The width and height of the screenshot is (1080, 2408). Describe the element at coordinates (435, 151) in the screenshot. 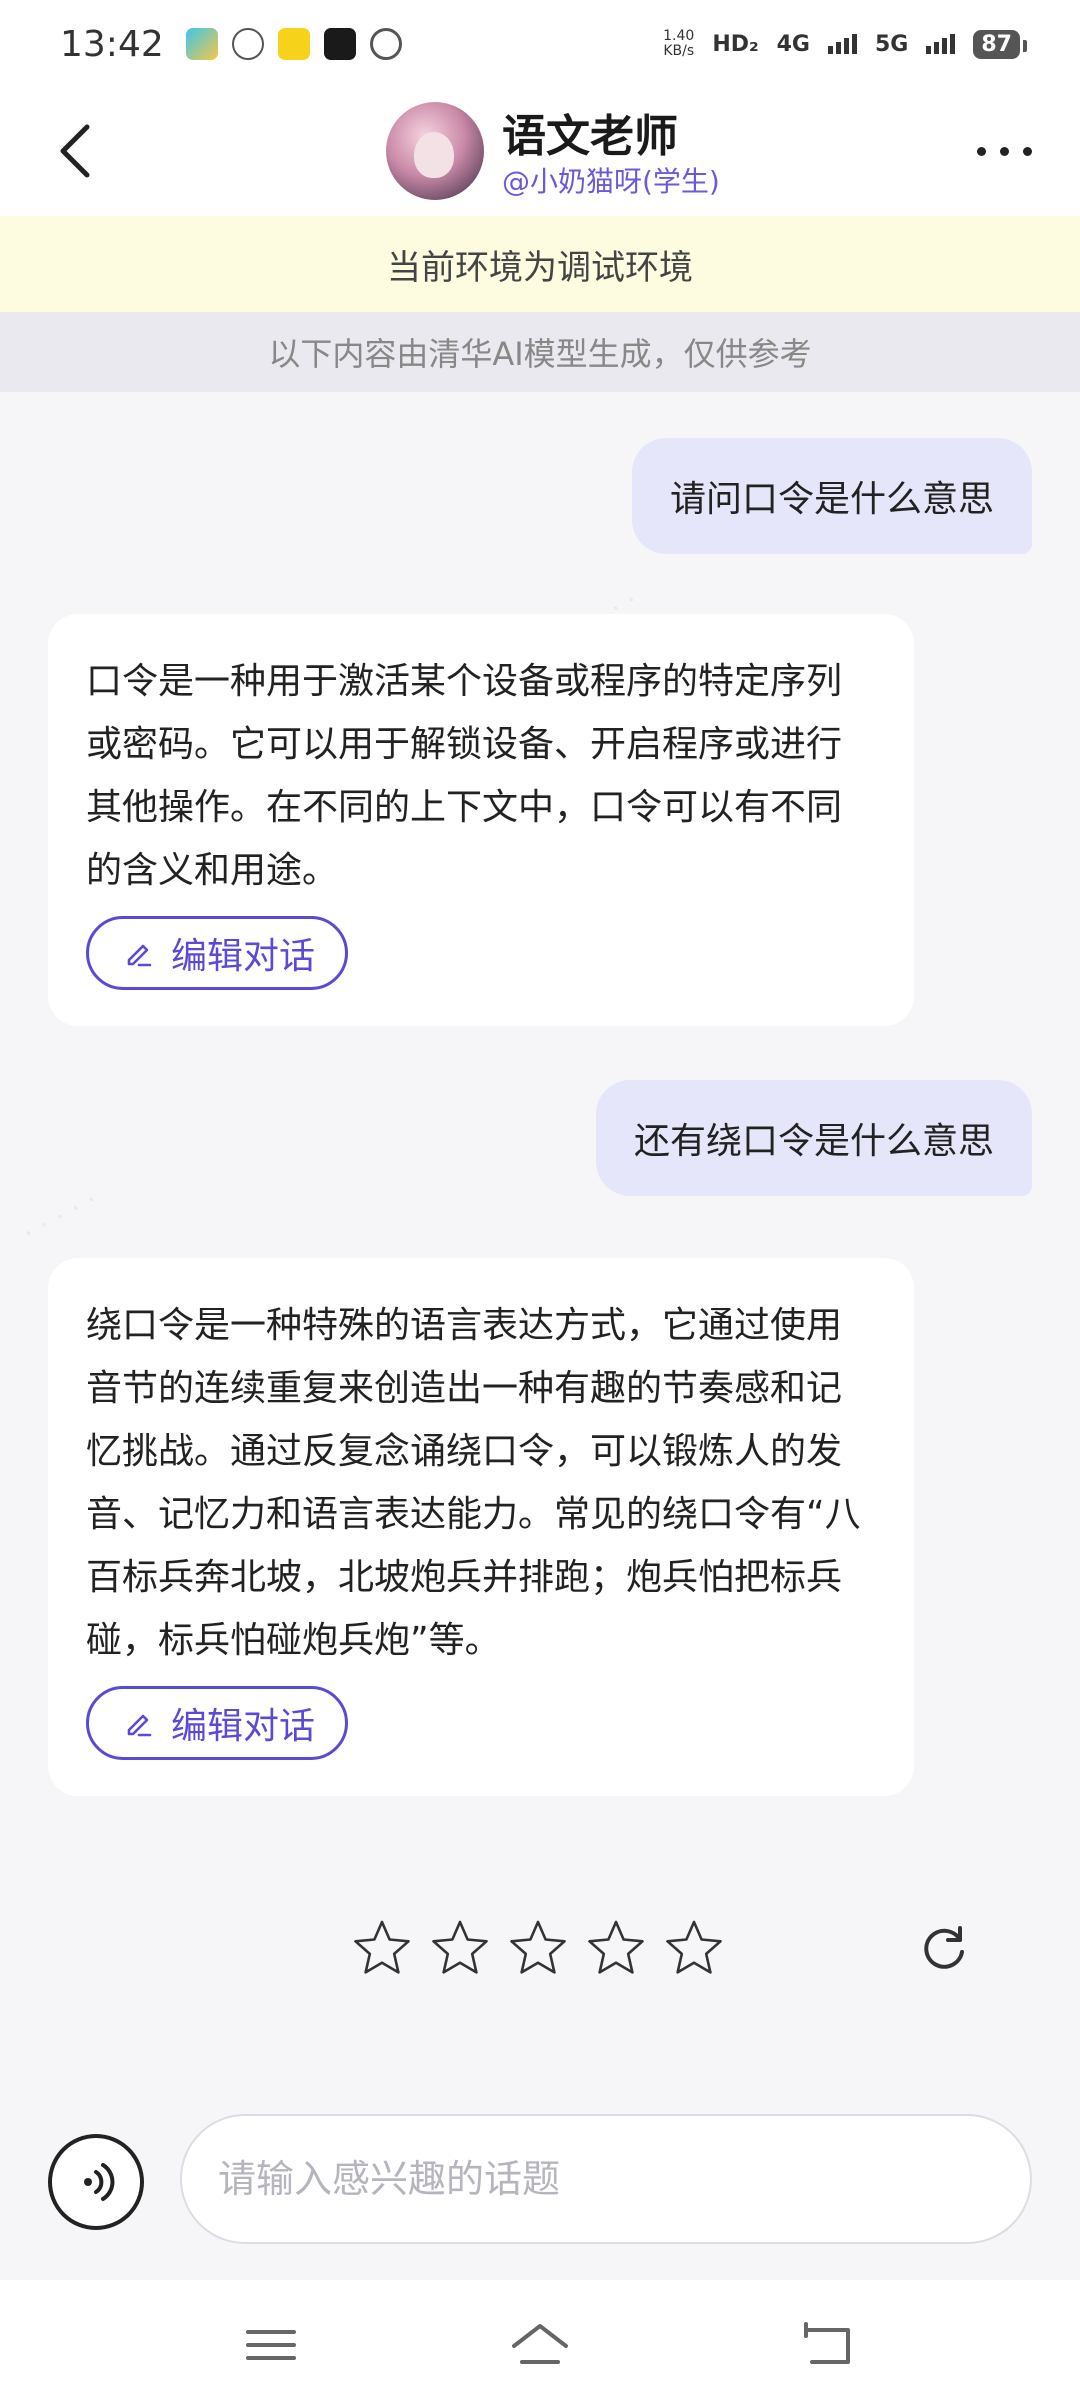

I see `avatar` at that location.